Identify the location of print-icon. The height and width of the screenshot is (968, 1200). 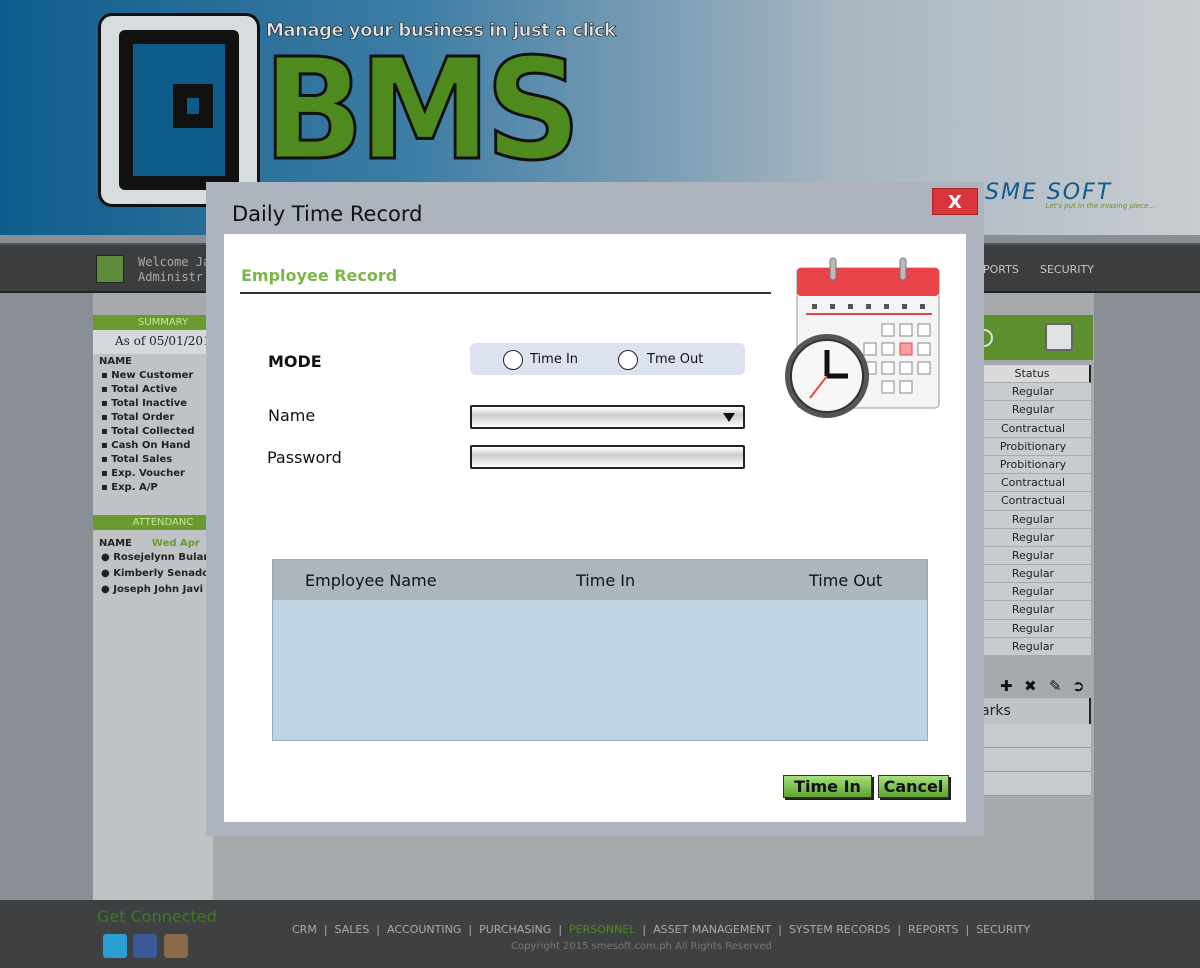
(1059, 337).